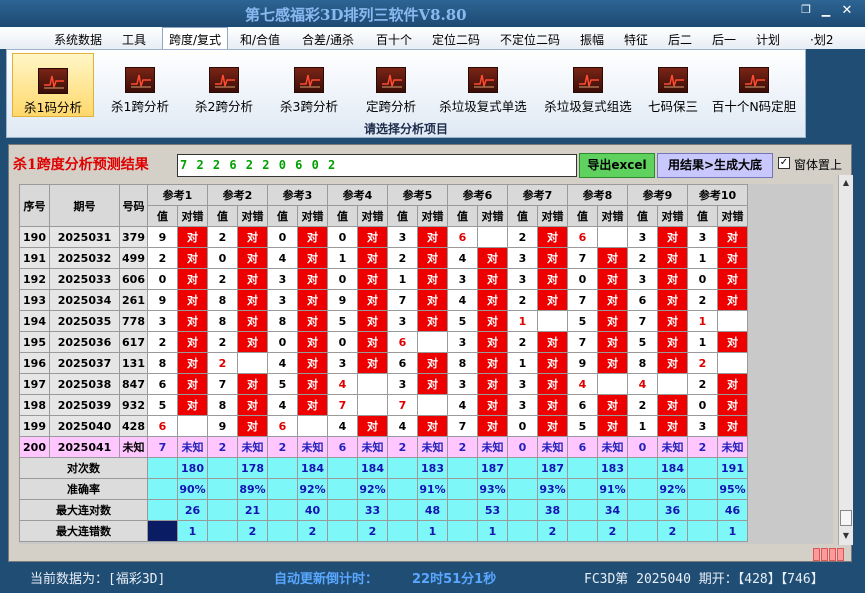 The width and height of the screenshot is (865, 593). What do you see at coordinates (636, 39) in the screenshot?
I see `menu-item-9: 特征` at bounding box center [636, 39].